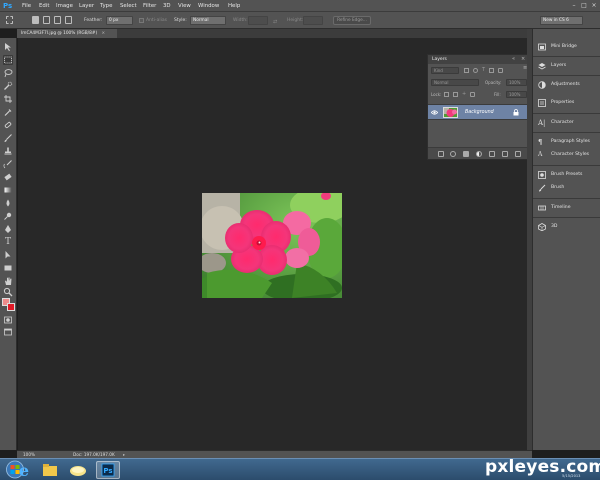 This screenshot has height=480, width=600. I want to click on gradient-tool-icon, so click(8, 190).